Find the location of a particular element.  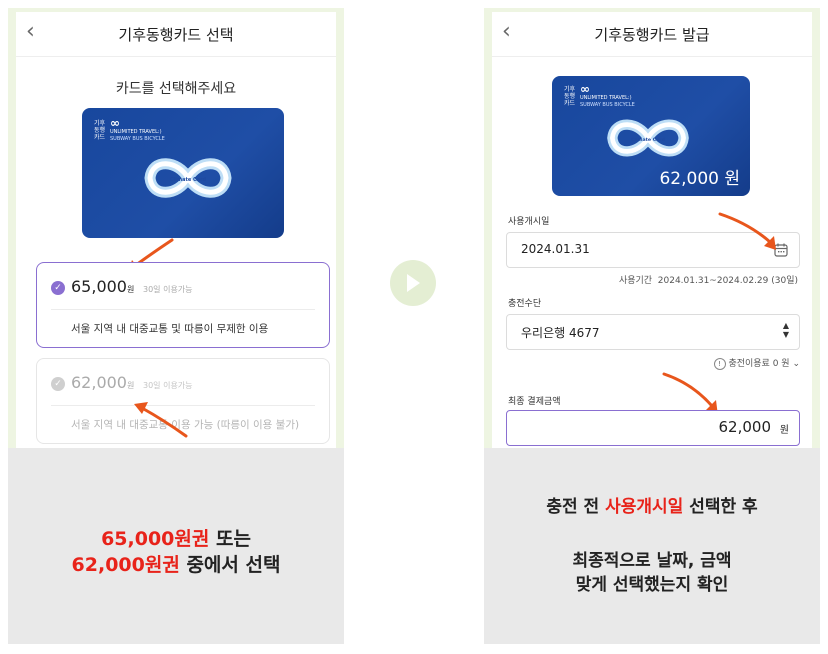

option-price: 62,000 is located at coordinates (99, 382).